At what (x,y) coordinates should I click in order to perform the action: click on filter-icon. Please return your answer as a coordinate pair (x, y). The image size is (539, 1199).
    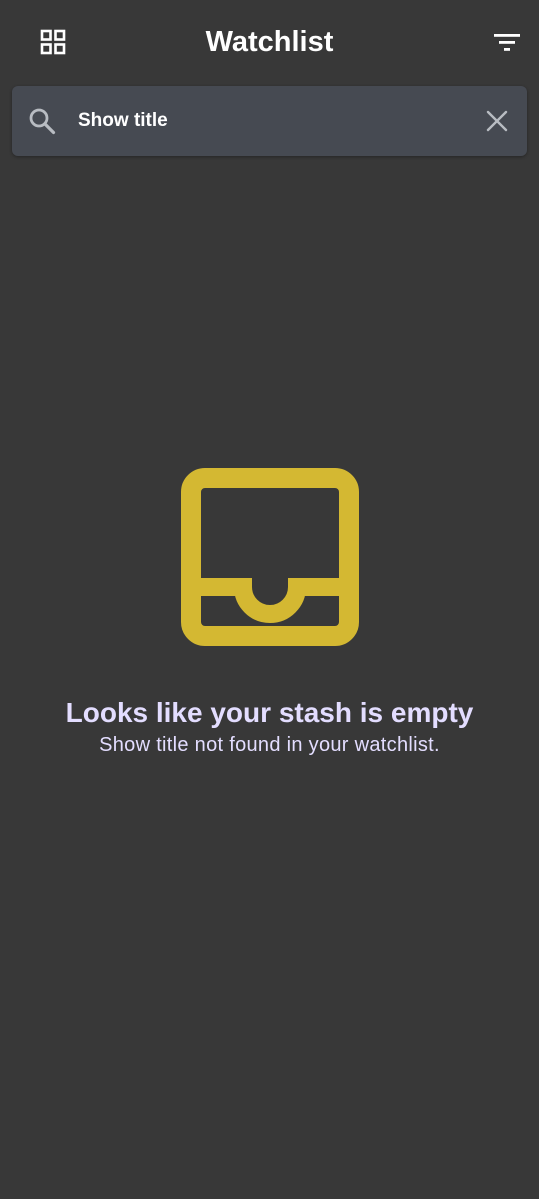
    Looking at the image, I should click on (507, 42).